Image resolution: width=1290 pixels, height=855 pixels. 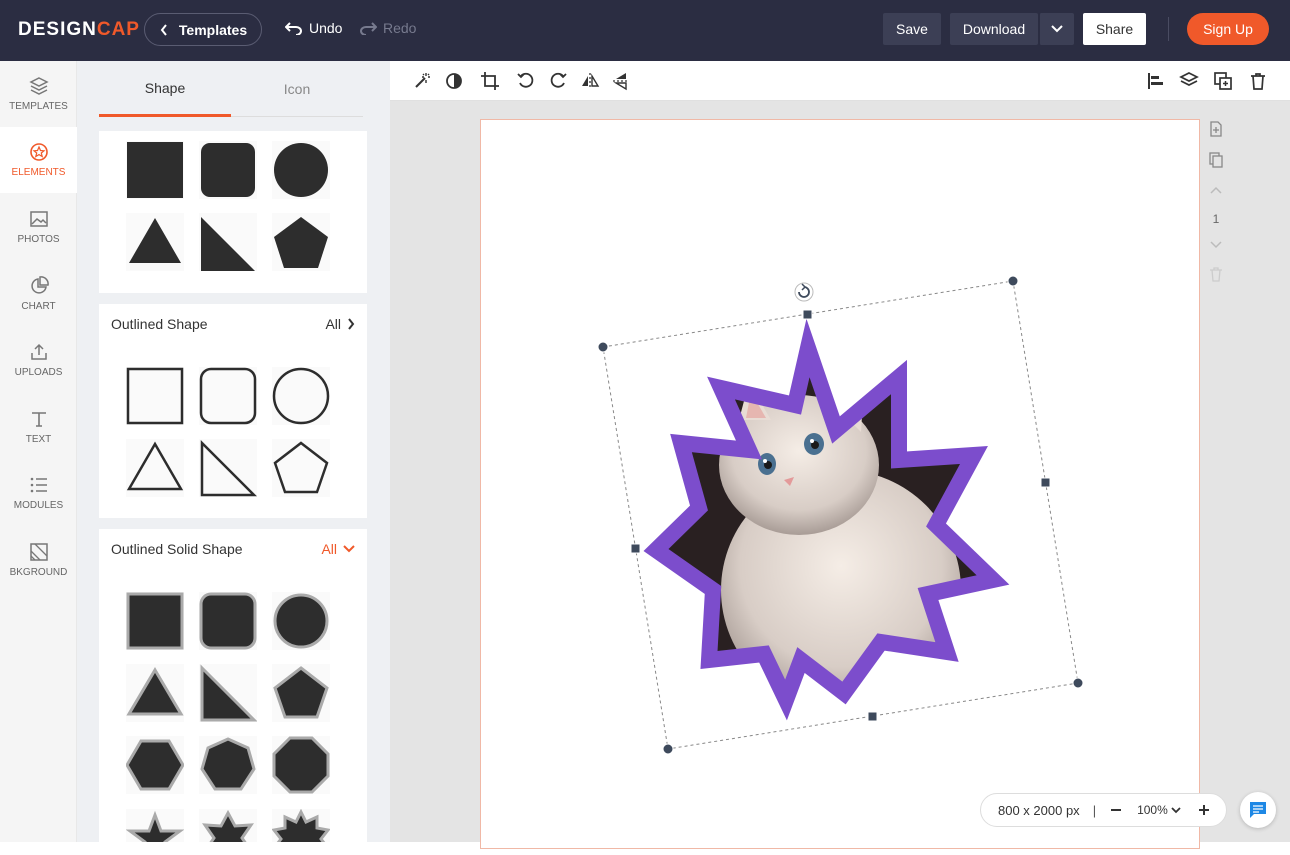 What do you see at coordinates (1159, 810) in the screenshot?
I see `zoom-select: 100%` at bounding box center [1159, 810].